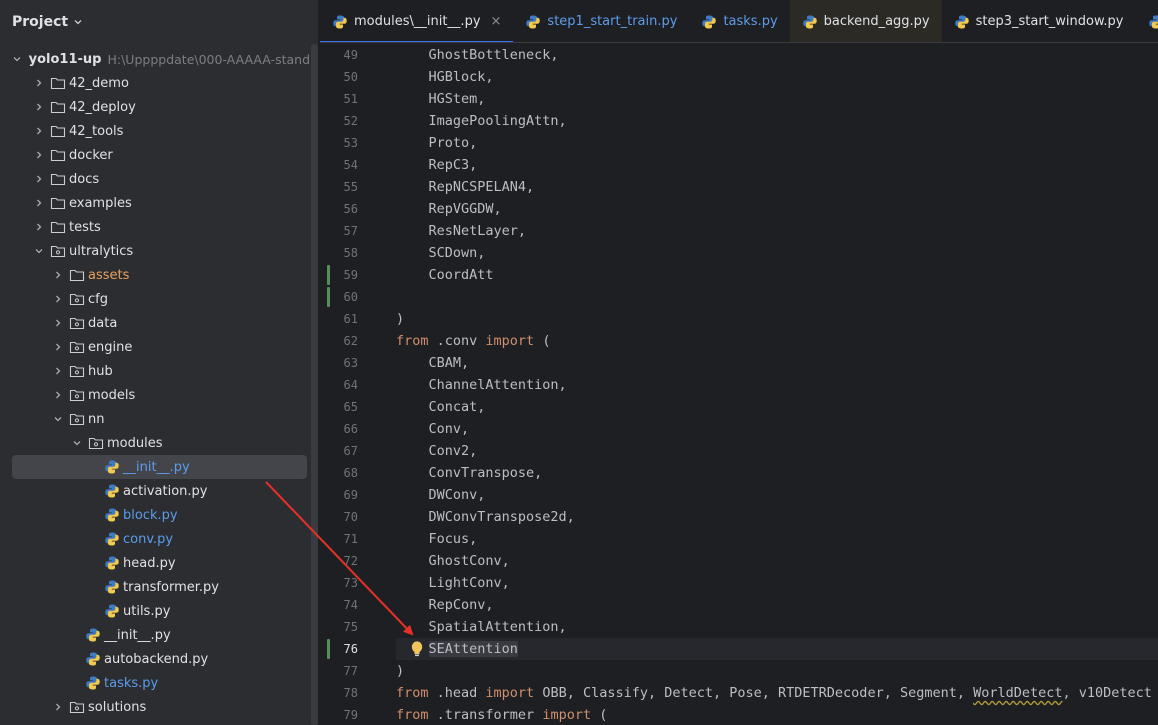 The width and height of the screenshot is (1158, 725). I want to click on editor-tab-step3-start-window-py: step3_start_window.py, so click(1039, 21).